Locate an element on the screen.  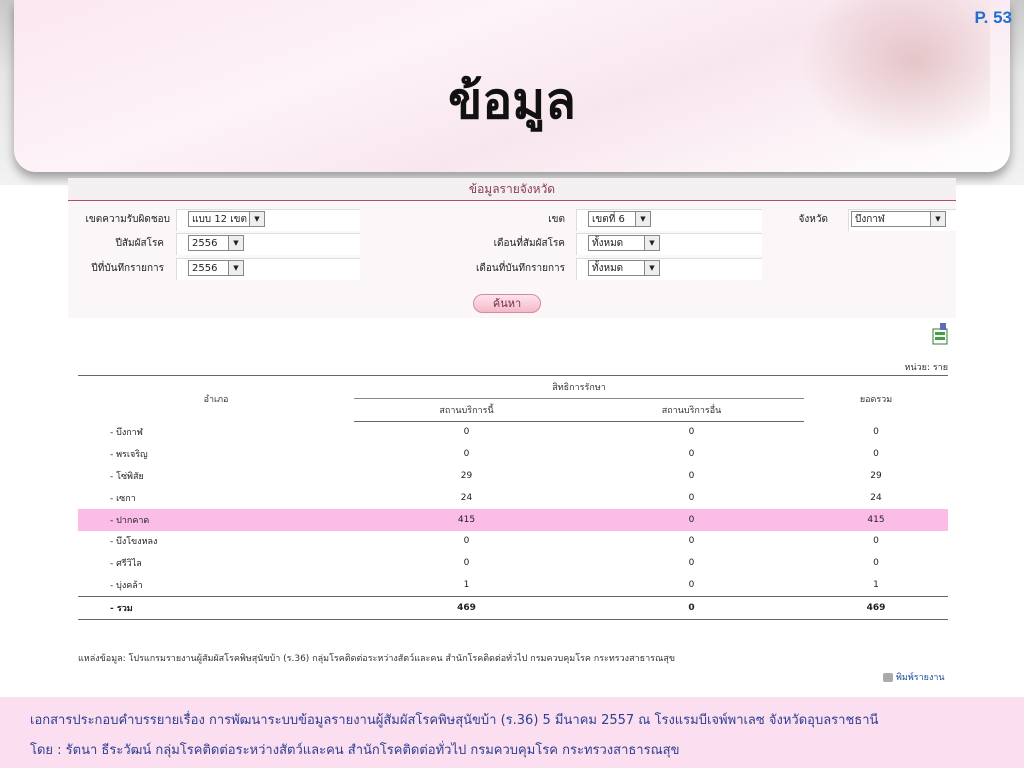
print-report-label: พิมพ์รายงาน is located at coordinates (920, 678).